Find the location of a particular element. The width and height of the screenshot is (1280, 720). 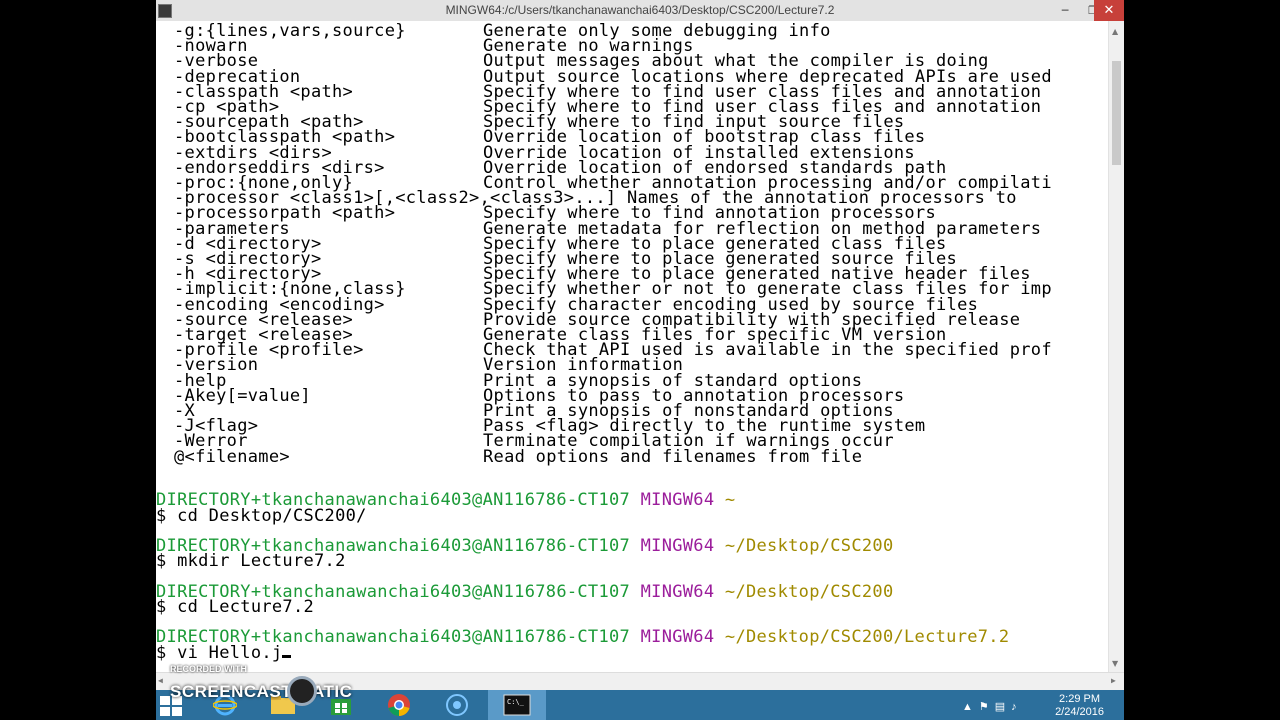

command-text: $ cd Desktop/CSC200/ is located at coordinates (261, 515).